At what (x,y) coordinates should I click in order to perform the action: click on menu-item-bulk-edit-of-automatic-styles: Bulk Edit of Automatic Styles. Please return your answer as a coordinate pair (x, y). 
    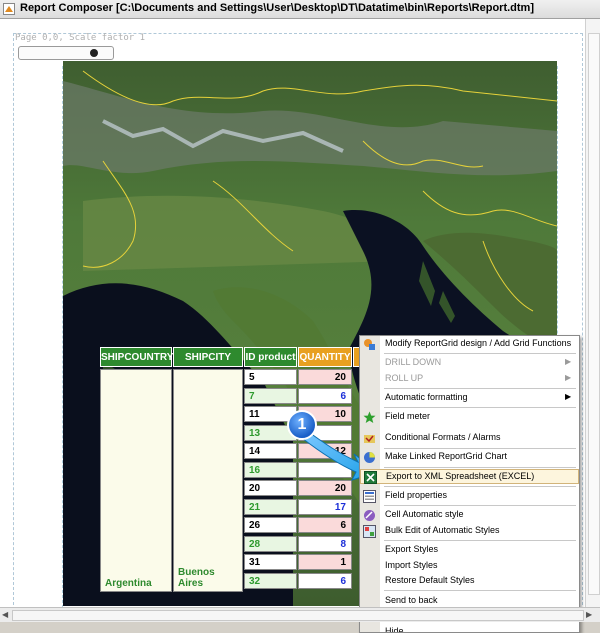
    Looking at the image, I should click on (469, 531).